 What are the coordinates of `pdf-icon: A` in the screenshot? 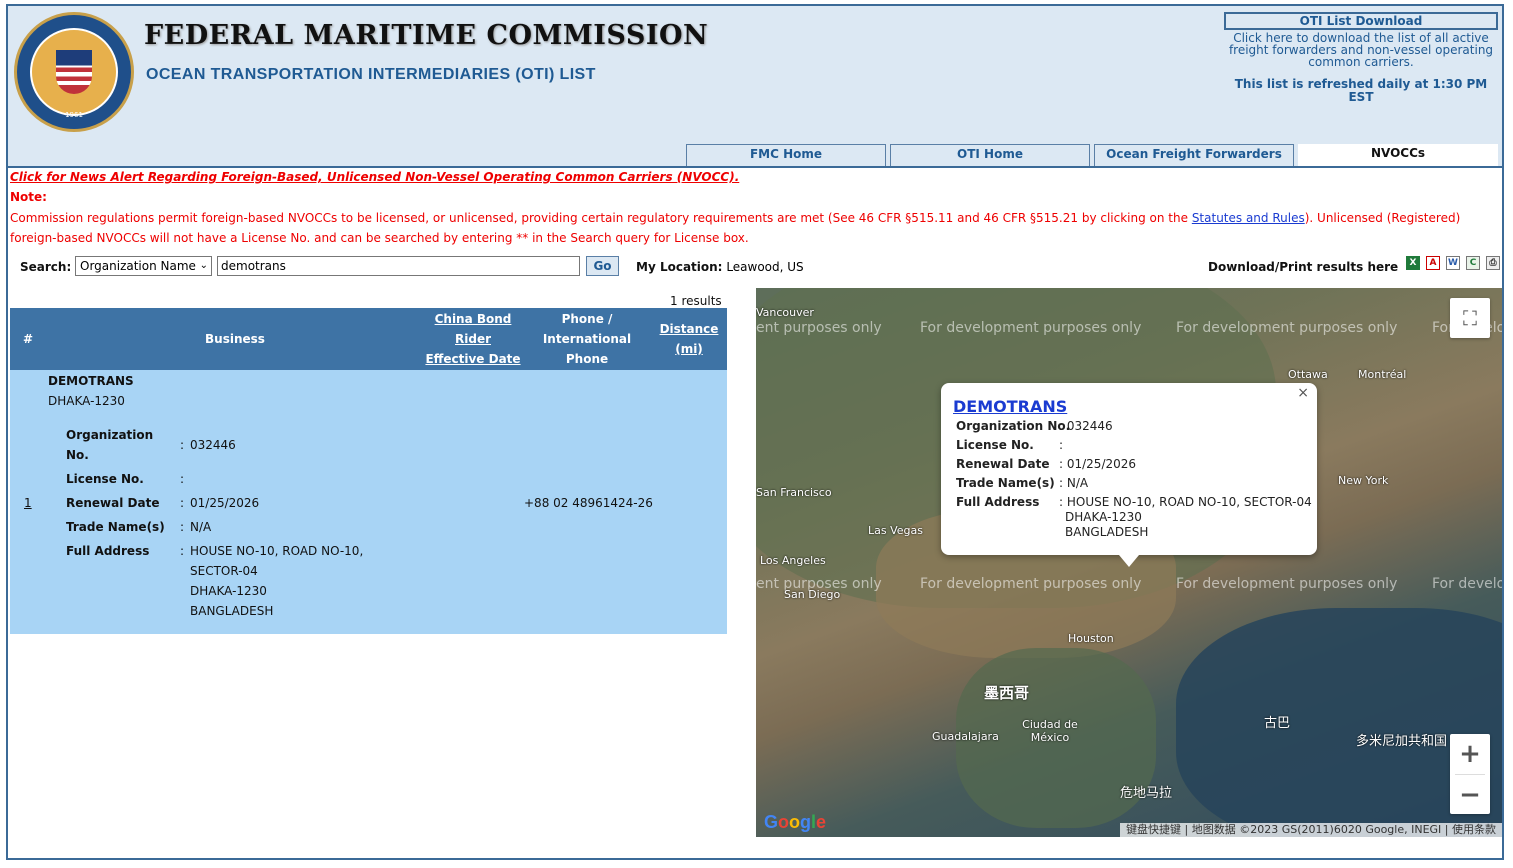 It's located at (1433, 263).